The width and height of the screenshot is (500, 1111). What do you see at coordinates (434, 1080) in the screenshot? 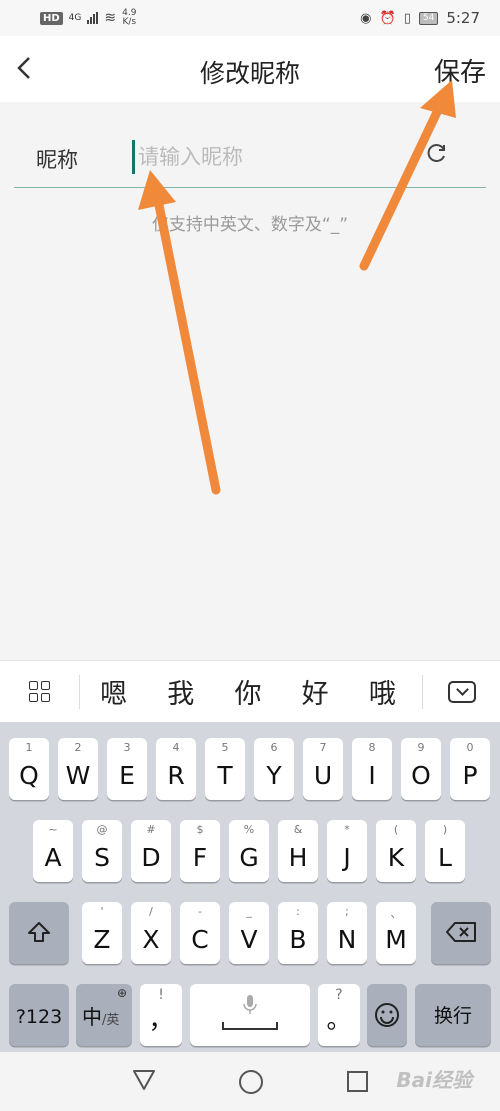
I see `watermark-logo: Bai经验` at bounding box center [434, 1080].